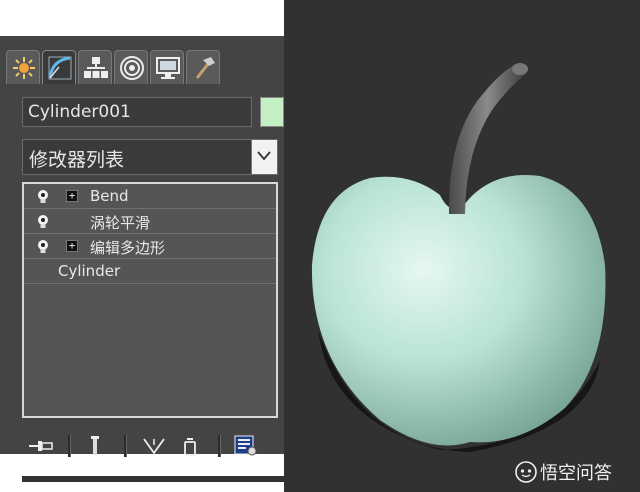 The height and width of the screenshot is (492, 640). Describe the element at coordinates (128, 248) in the screenshot. I see `stack-item-label: 编辑多边形` at that location.